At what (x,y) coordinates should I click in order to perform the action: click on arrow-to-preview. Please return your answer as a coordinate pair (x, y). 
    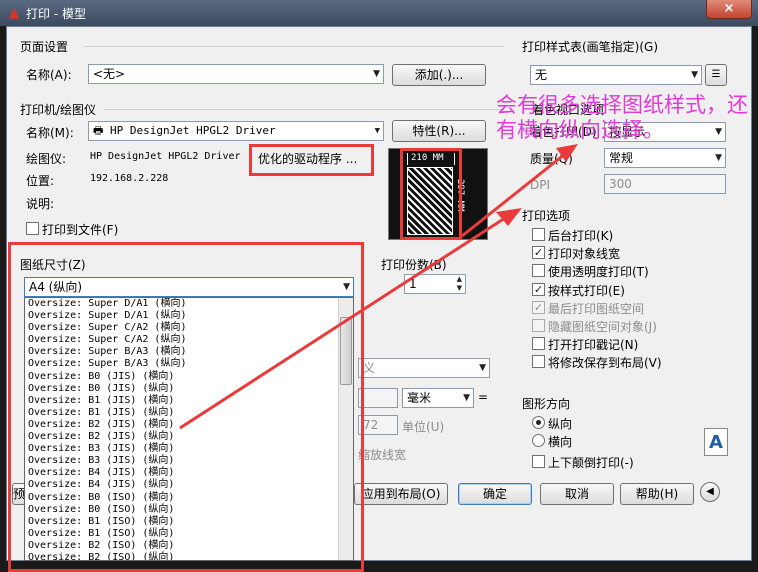
    Looking at the image, I should click on (513, 195).